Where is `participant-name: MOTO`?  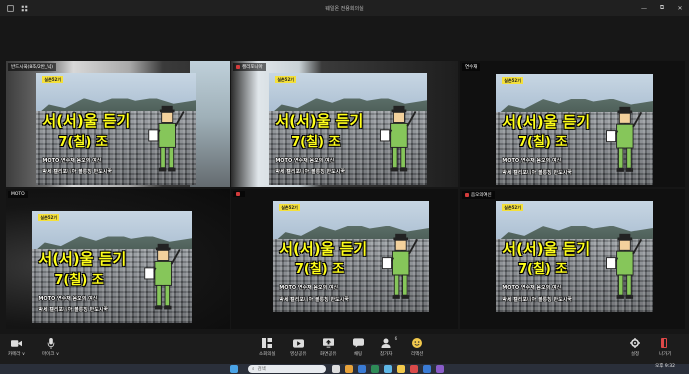
participant-name: MOTO is located at coordinates (18, 194).